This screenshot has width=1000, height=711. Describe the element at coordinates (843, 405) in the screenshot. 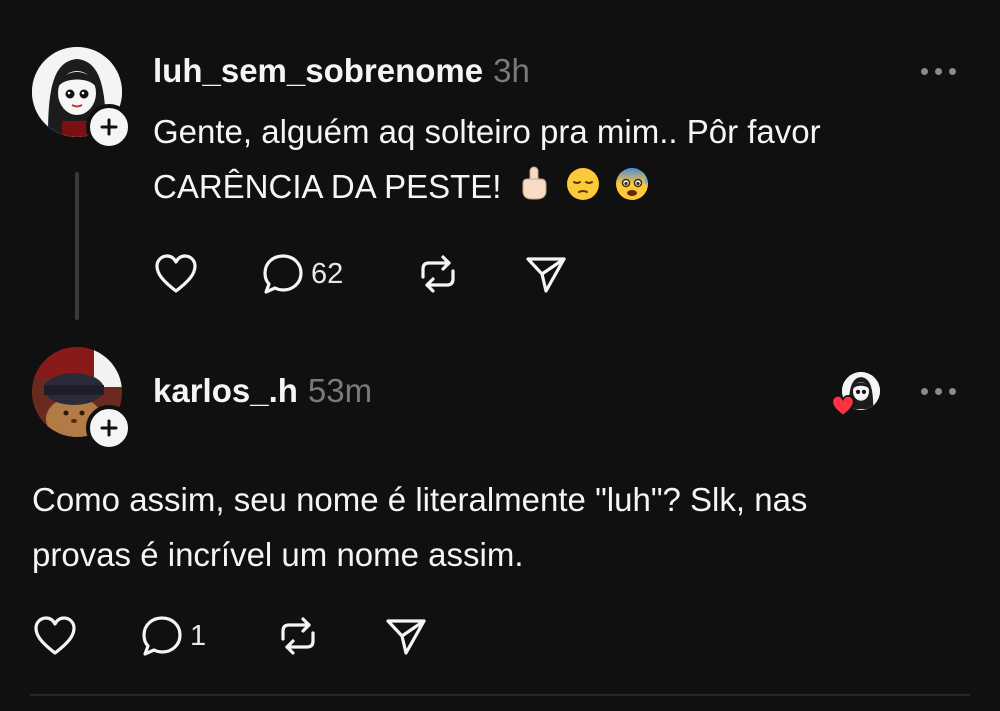

I see `red-heart-icon` at that location.